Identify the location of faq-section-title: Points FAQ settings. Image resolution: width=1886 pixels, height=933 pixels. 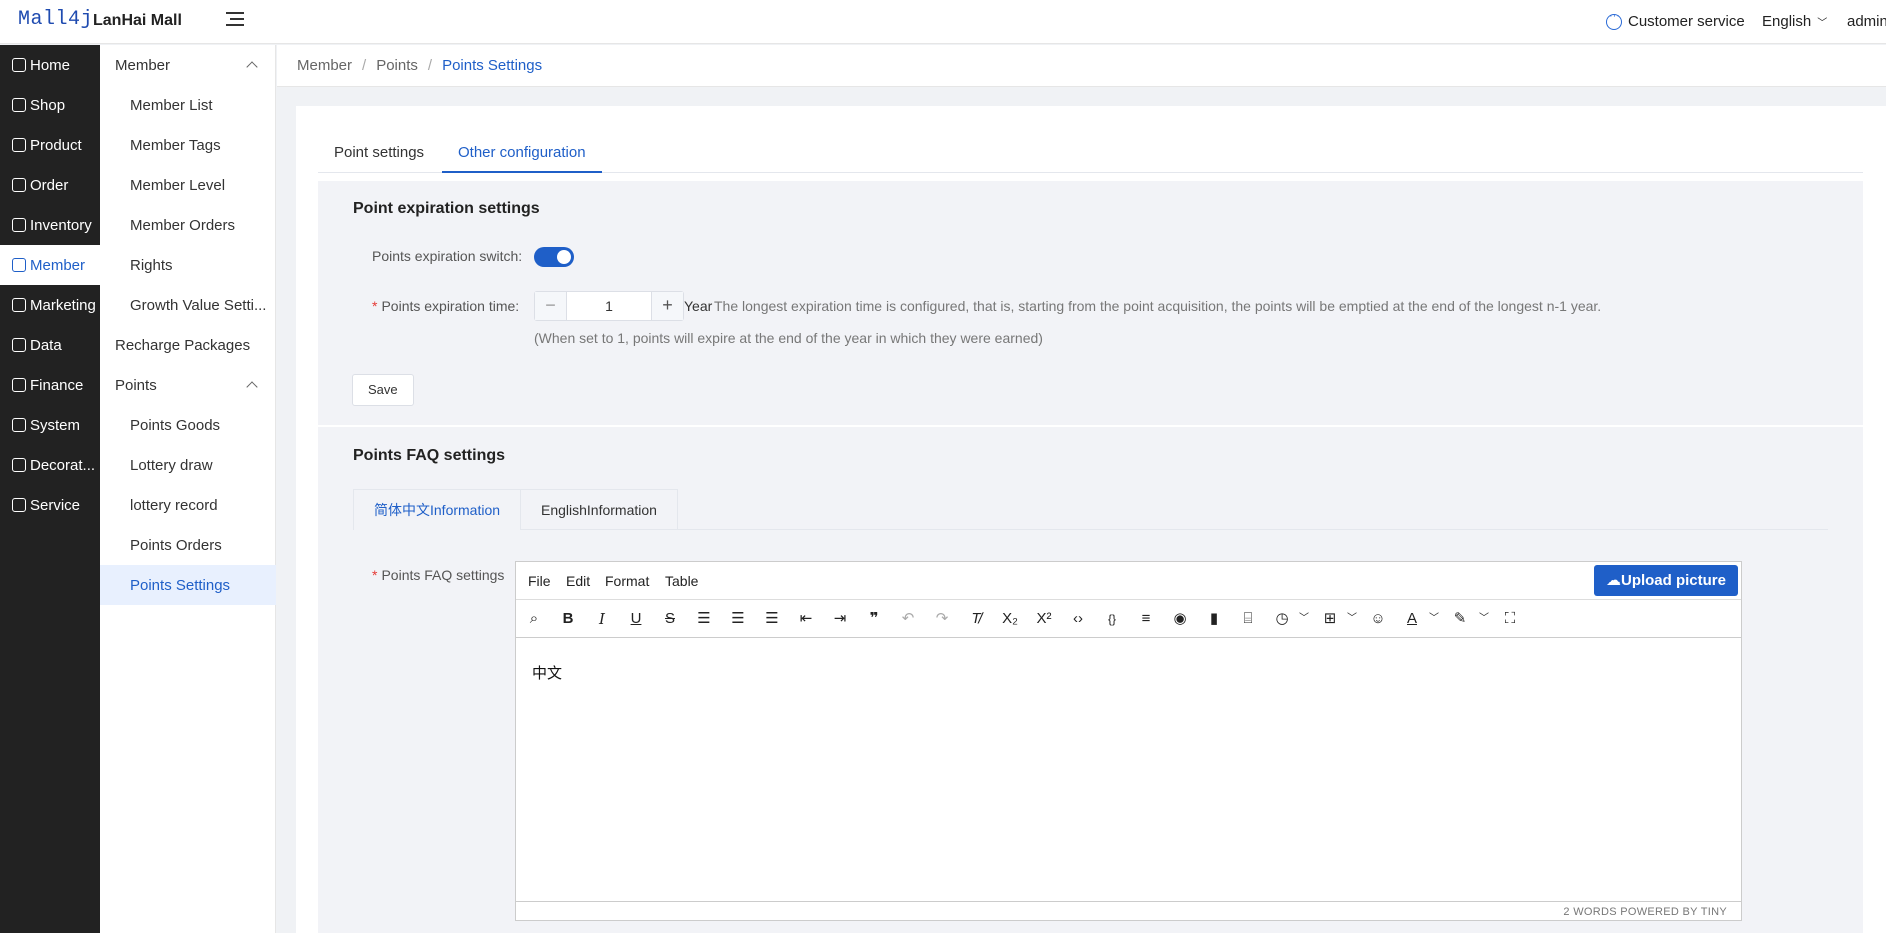
(429, 455).